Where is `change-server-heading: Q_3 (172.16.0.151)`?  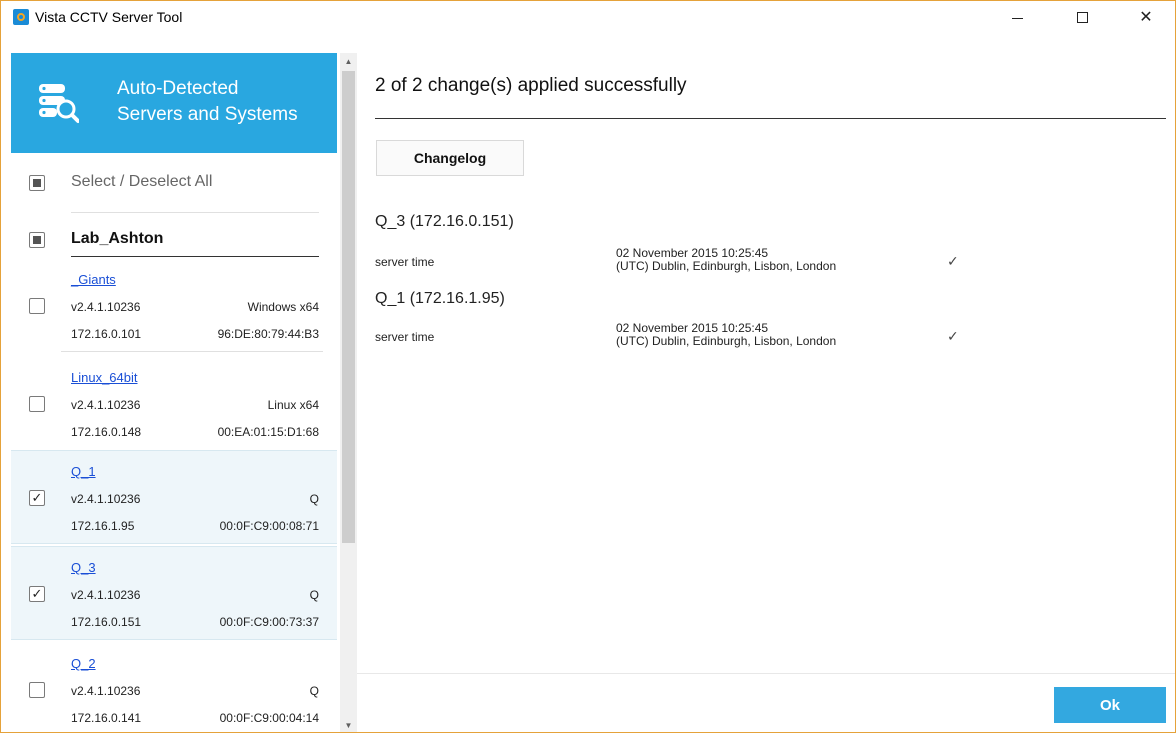
change-server-heading: Q_3 (172.16.0.151) is located at coordinates (444, 221).